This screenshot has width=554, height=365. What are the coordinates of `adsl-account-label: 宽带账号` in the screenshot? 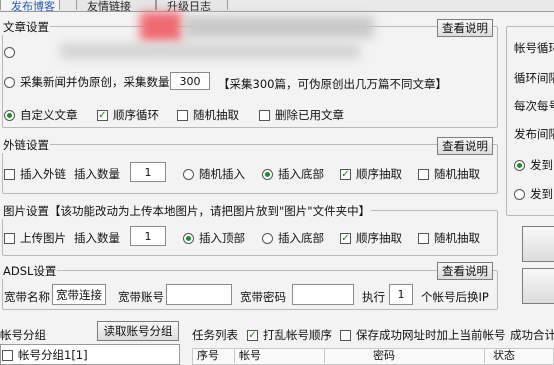 It's located at (141, 297).